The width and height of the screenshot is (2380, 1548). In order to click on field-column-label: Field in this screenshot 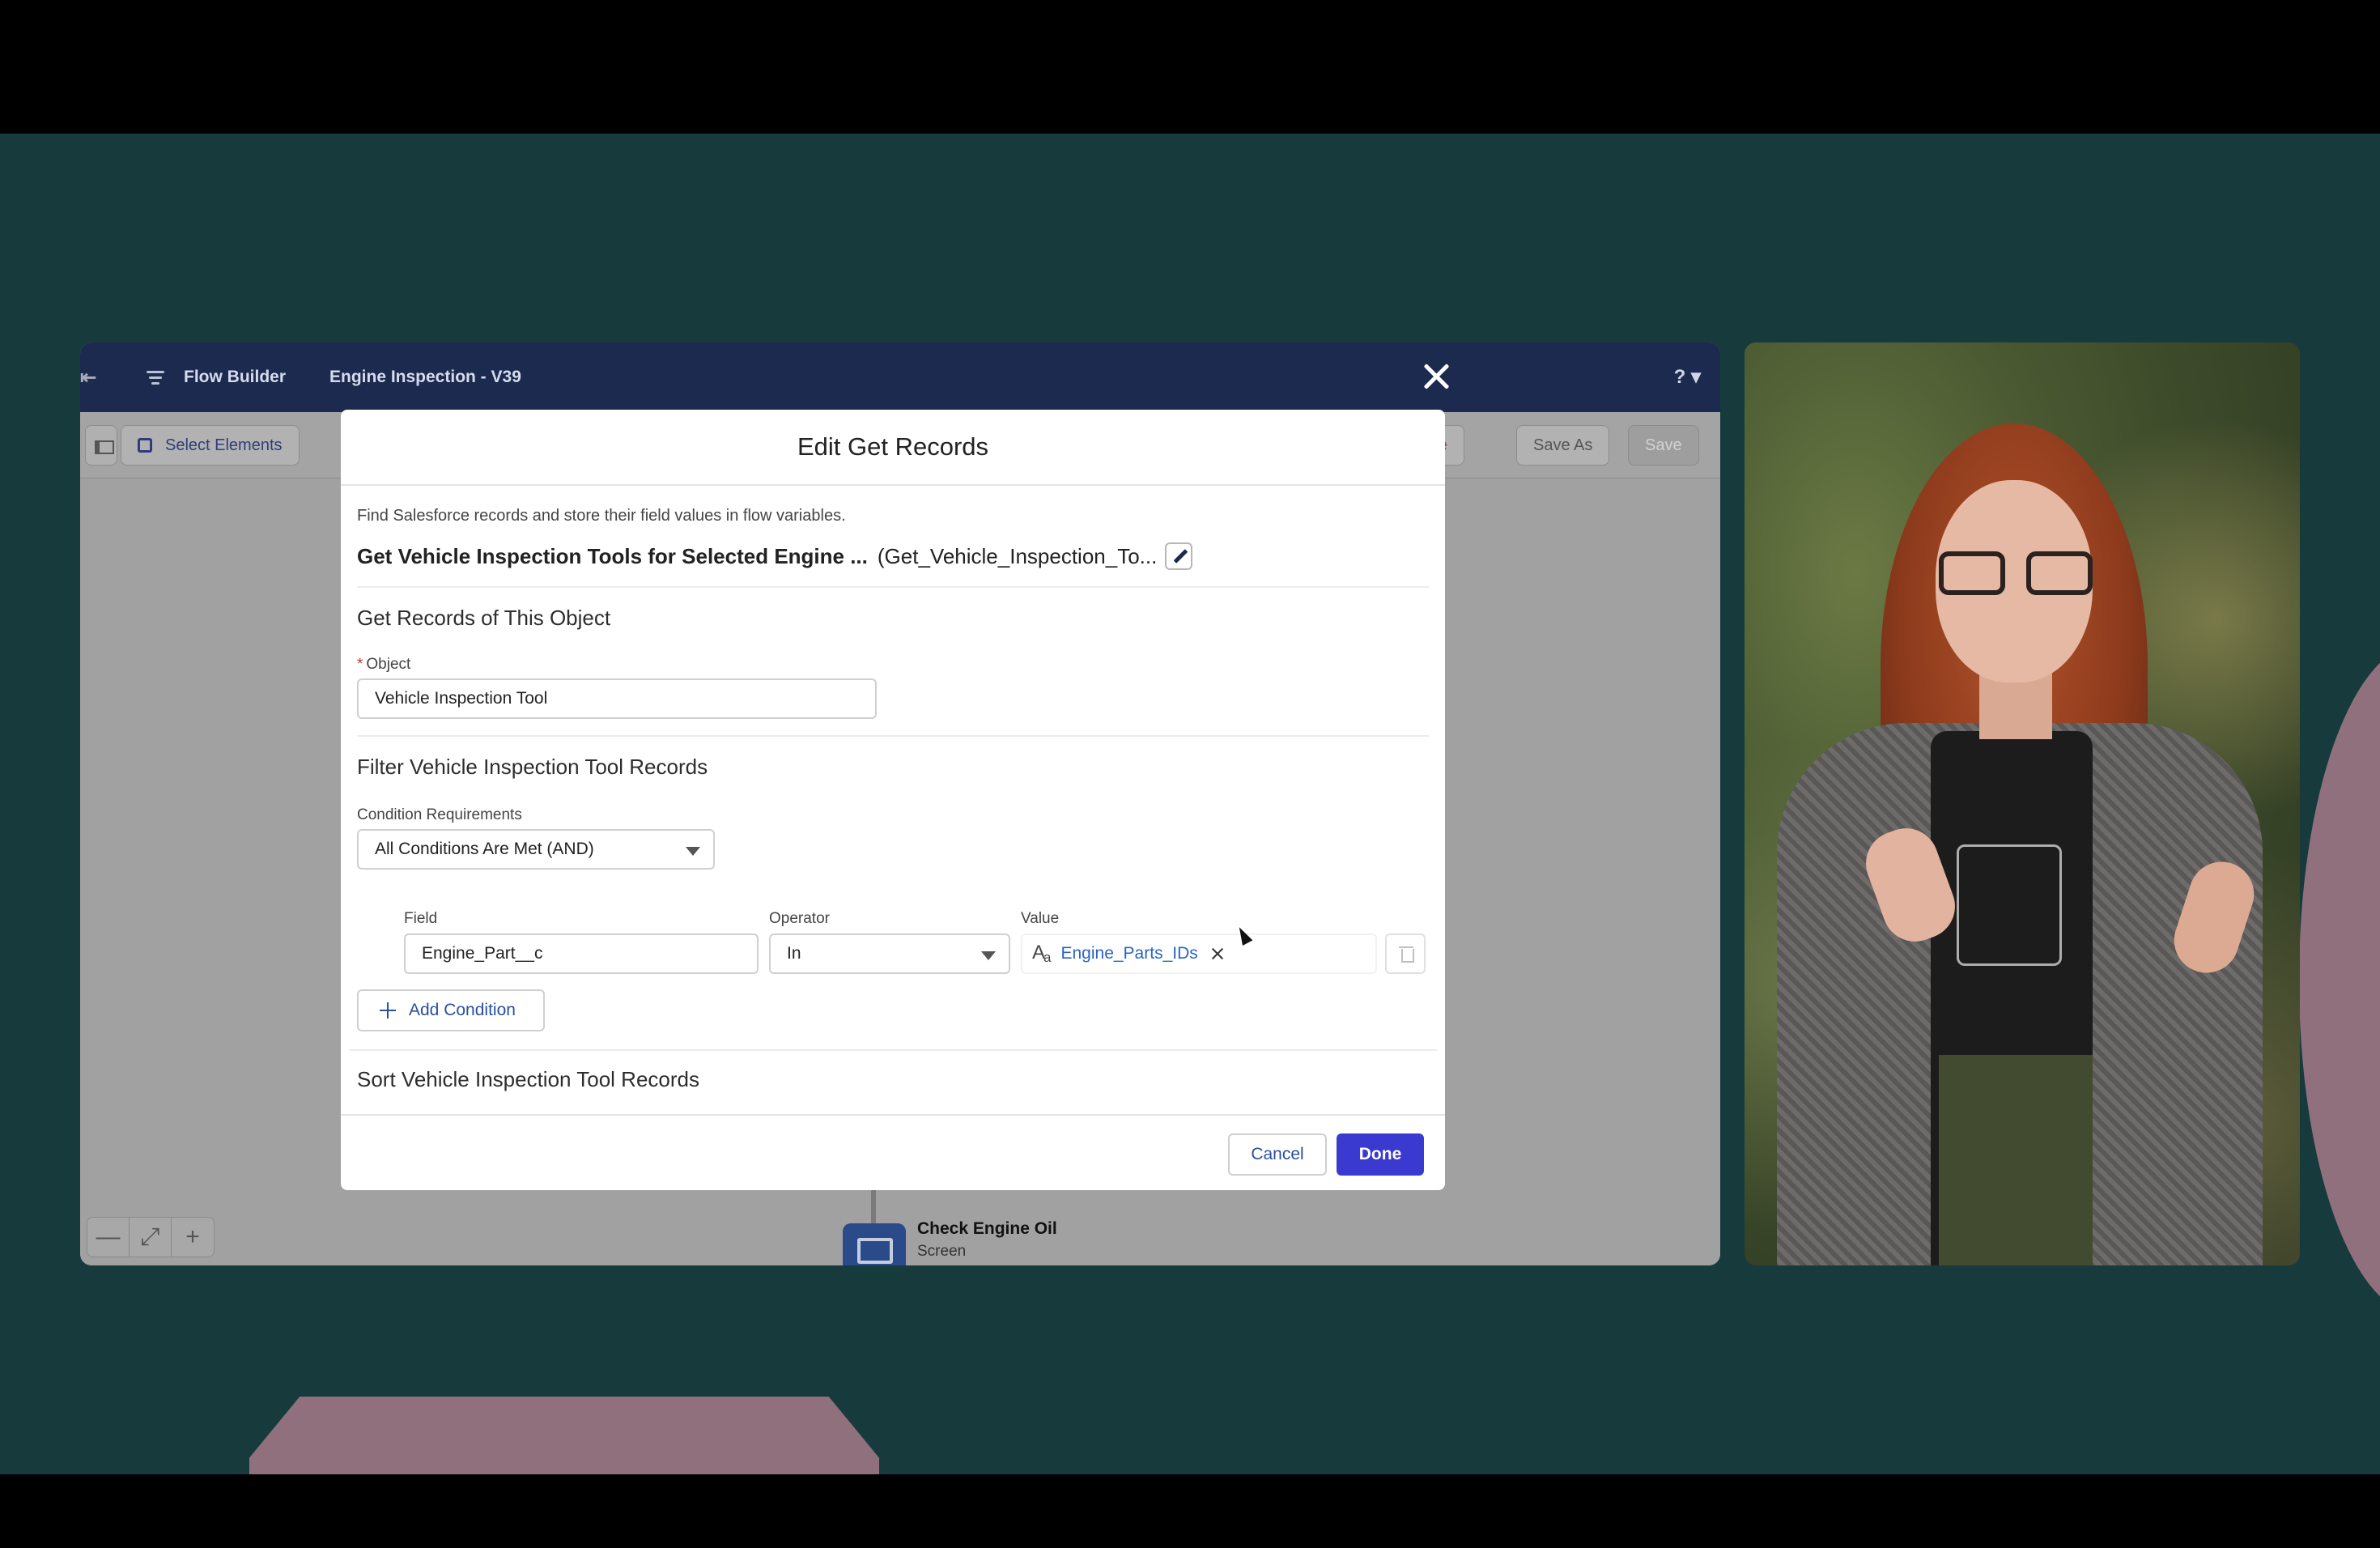, I will do `click(421, 919)`.